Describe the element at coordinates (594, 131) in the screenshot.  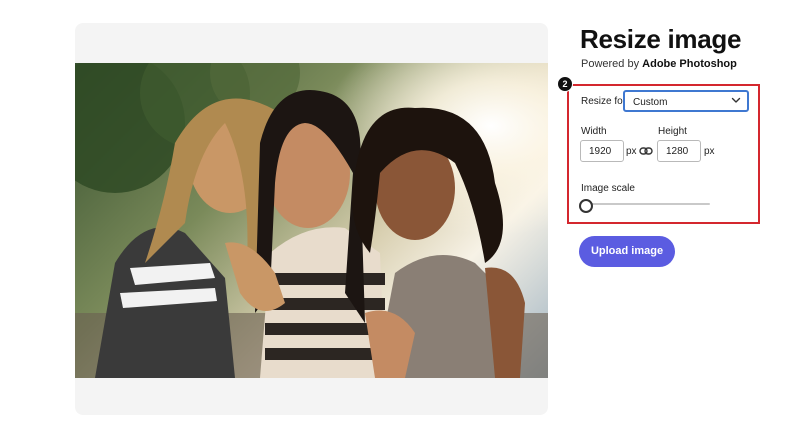
I see `width-label: Width` at that location.